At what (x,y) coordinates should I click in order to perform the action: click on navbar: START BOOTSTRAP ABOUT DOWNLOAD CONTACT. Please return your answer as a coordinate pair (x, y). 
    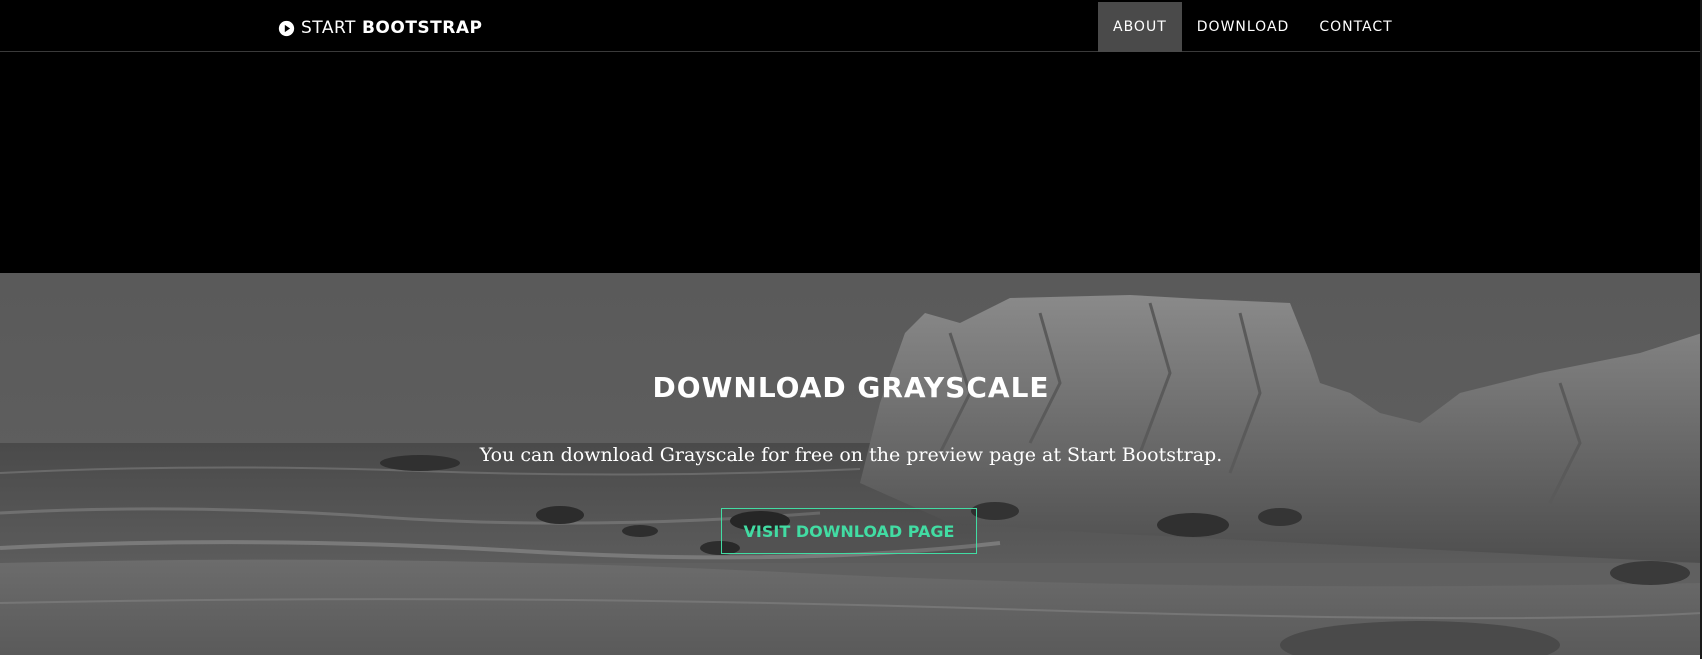
    Looking at the image, I should click on (851, 27).